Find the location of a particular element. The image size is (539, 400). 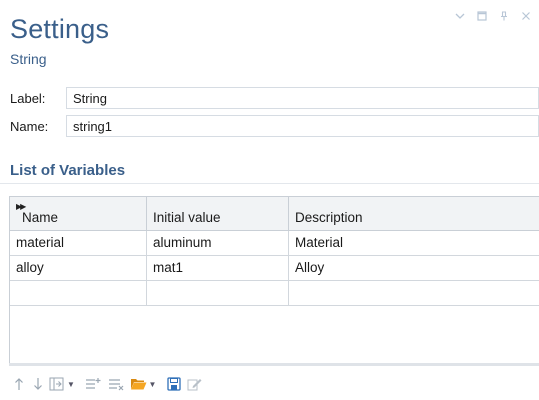

table-row: material aluminum Material is located at coordinates (274, 243).